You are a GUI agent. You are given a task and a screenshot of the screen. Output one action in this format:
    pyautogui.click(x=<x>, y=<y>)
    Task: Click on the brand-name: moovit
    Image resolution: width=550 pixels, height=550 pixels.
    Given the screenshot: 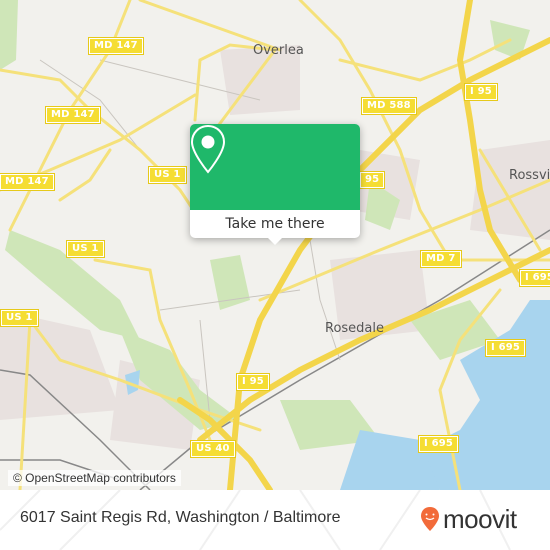 What is the action you would take?
    pyautogui.click(x=480, y=519)
    